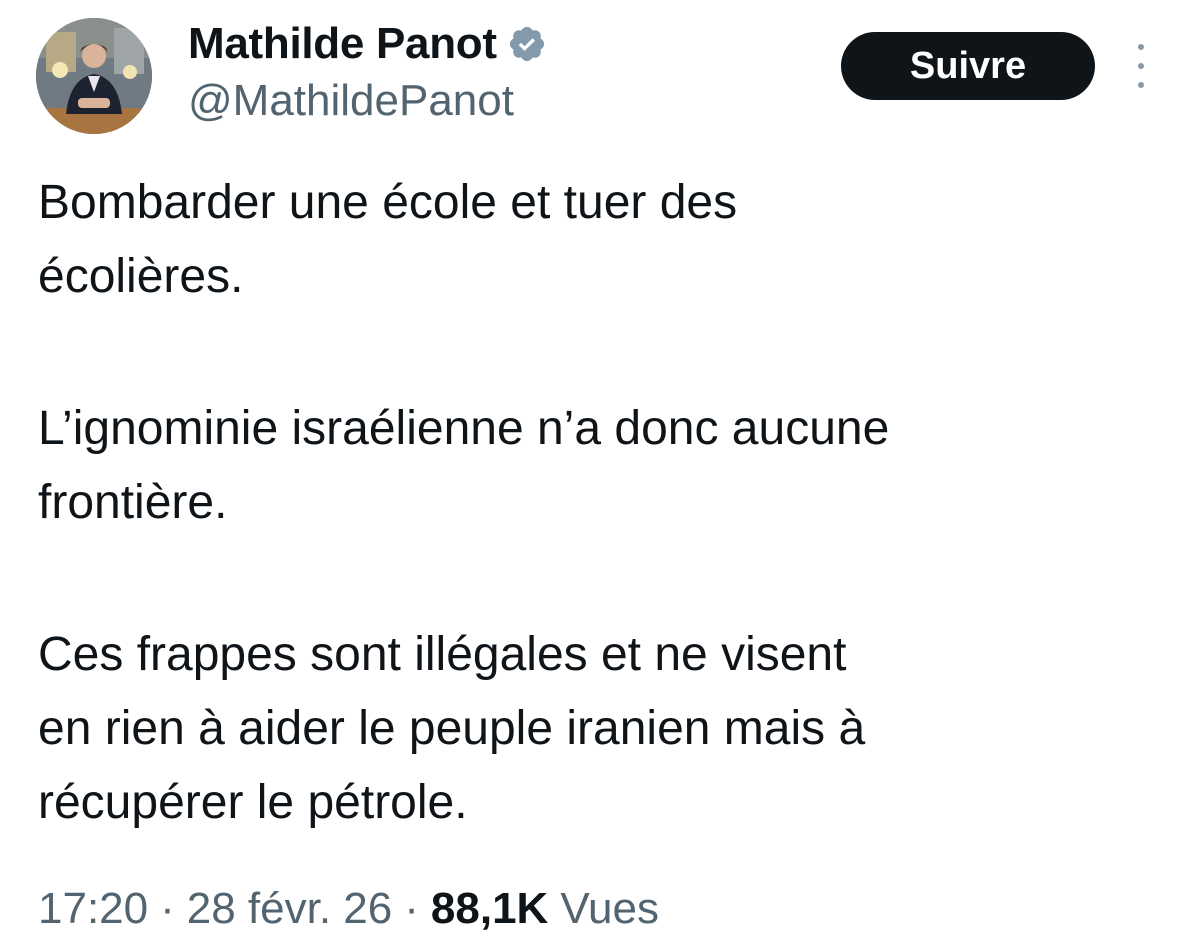 The height and width of the screenshot is (944, 1200). What do you see at coordinates (601, 78) in the screenshot?
I see `tweet-header: Mathilde Panot @MathildePanot Suivre` at bounding box center [601, 78].